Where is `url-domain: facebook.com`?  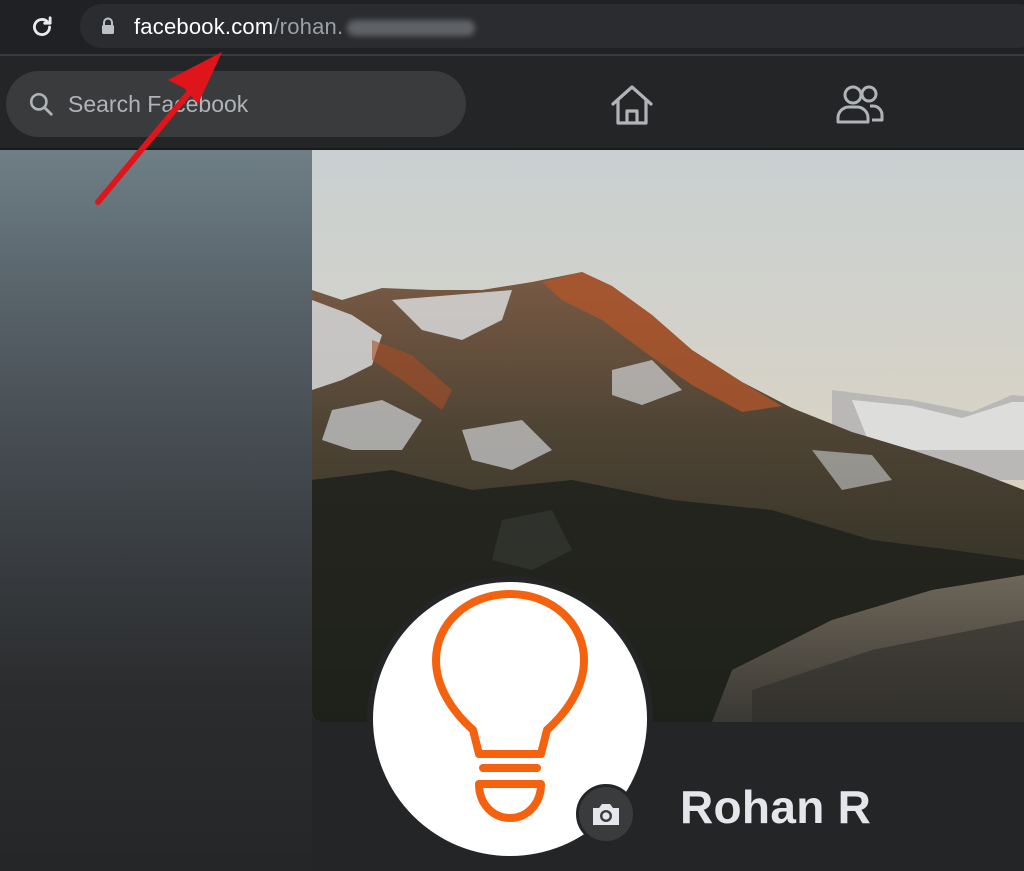
url-domain: facebook.com is located at coordinates (204, 26).